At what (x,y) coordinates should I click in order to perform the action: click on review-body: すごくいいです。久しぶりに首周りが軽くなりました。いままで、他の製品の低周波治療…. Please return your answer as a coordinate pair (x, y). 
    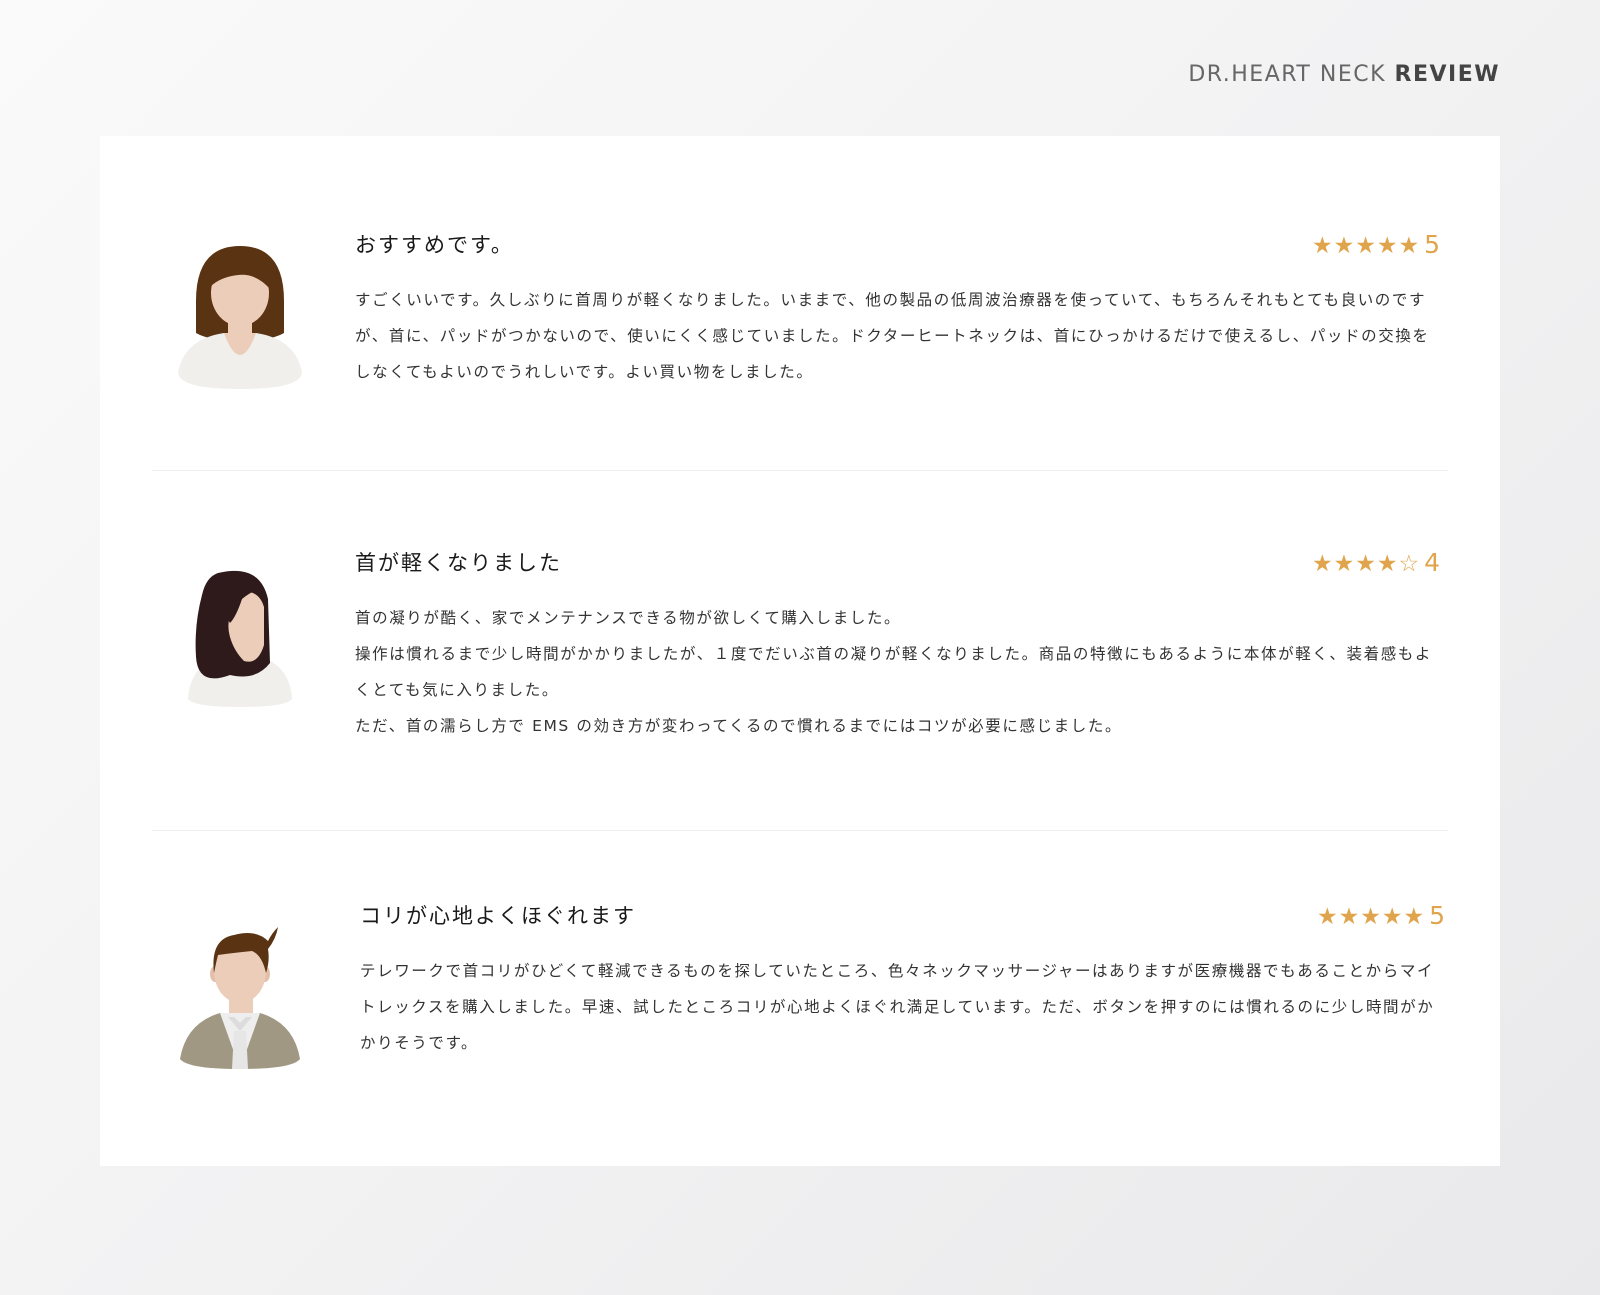
    Looking at the image, I should click on (897, 336).